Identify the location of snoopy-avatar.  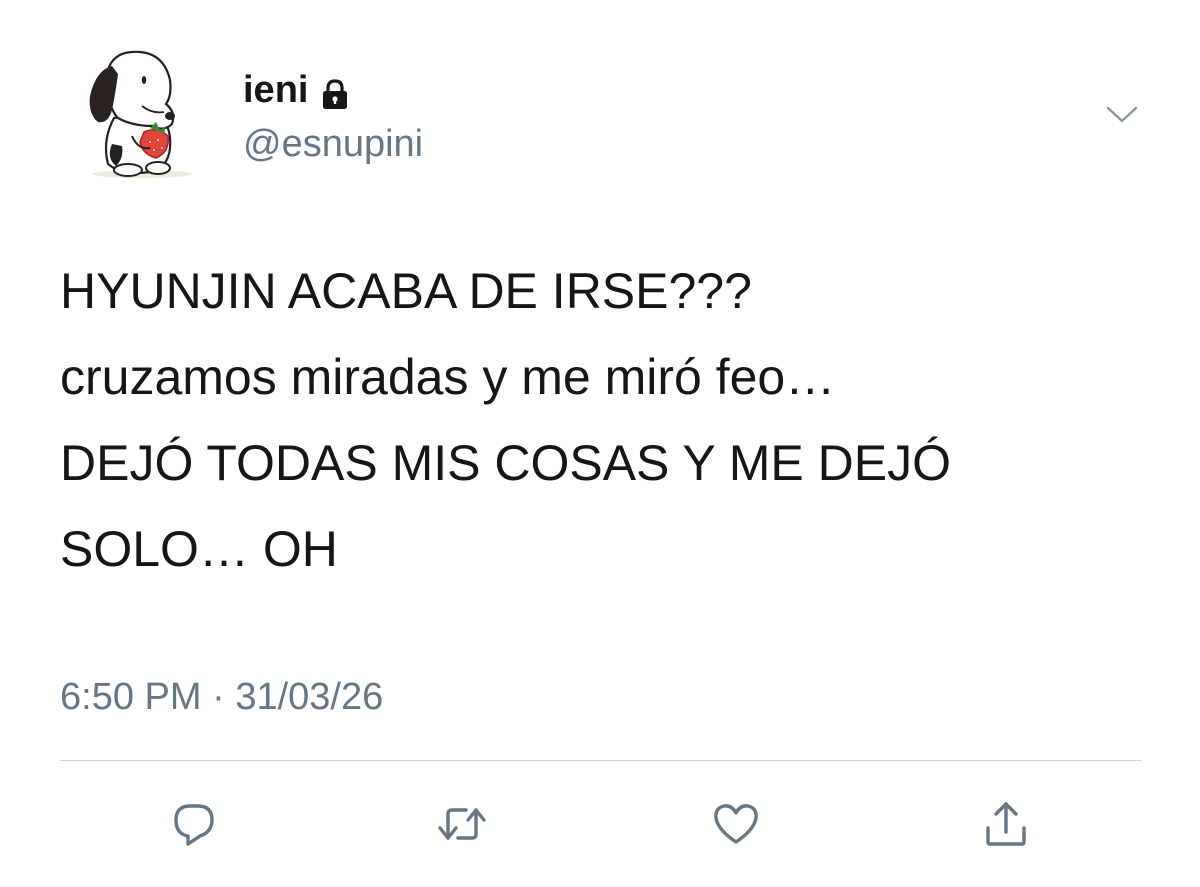
(140, 114).